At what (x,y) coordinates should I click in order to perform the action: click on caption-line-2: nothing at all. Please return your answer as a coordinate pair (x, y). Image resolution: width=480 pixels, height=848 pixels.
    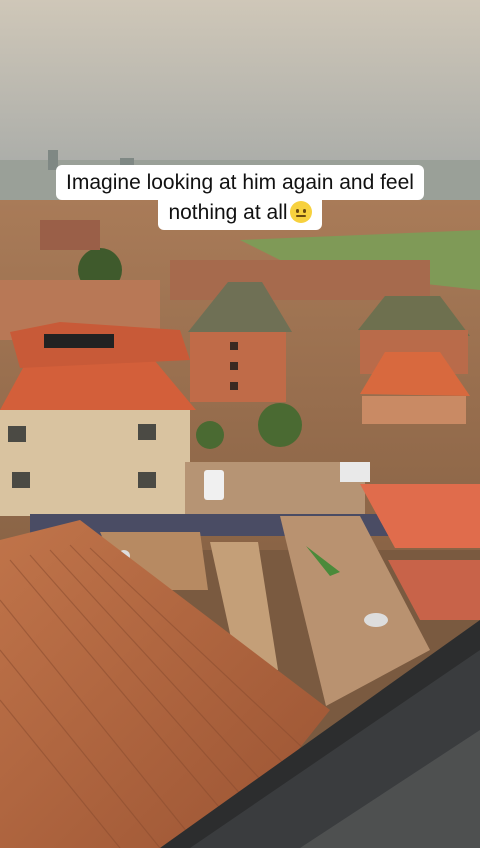
    Looking at the image, I should click on (240, 214).